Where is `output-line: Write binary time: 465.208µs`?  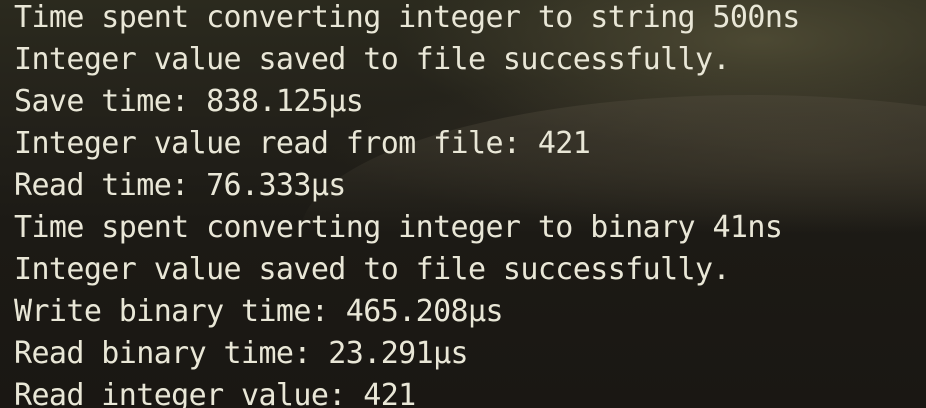
output-line: Write binary time: 465.208µs is located at coordinates (259, 311).